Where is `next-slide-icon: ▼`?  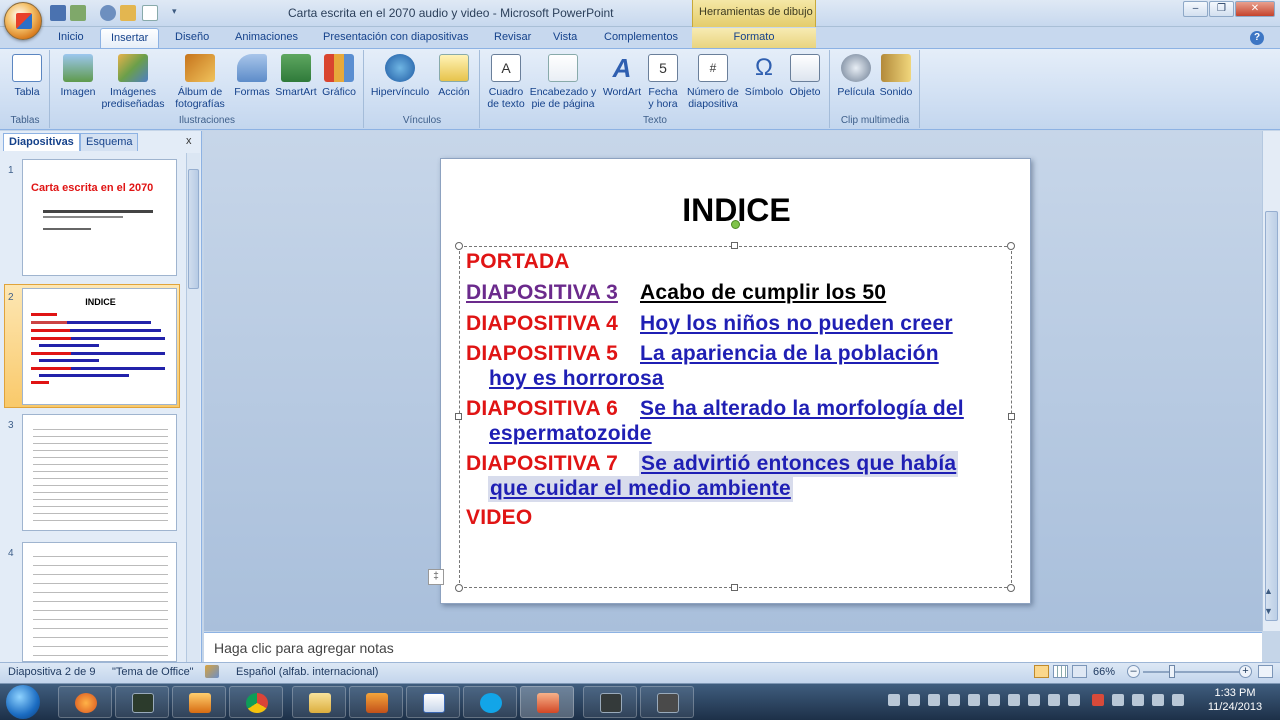
next-slide-icon: ▼ is located at coordinates (1268, 611).